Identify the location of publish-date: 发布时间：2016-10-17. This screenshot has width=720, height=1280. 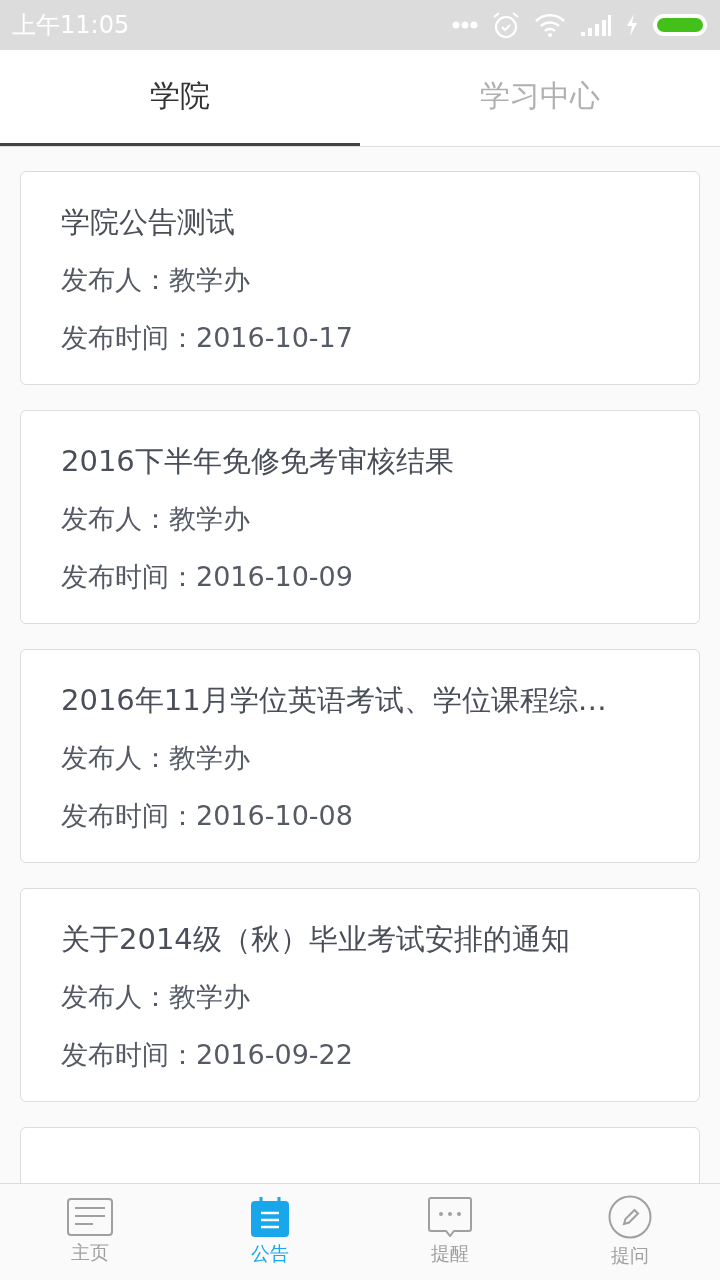
(207, 338).